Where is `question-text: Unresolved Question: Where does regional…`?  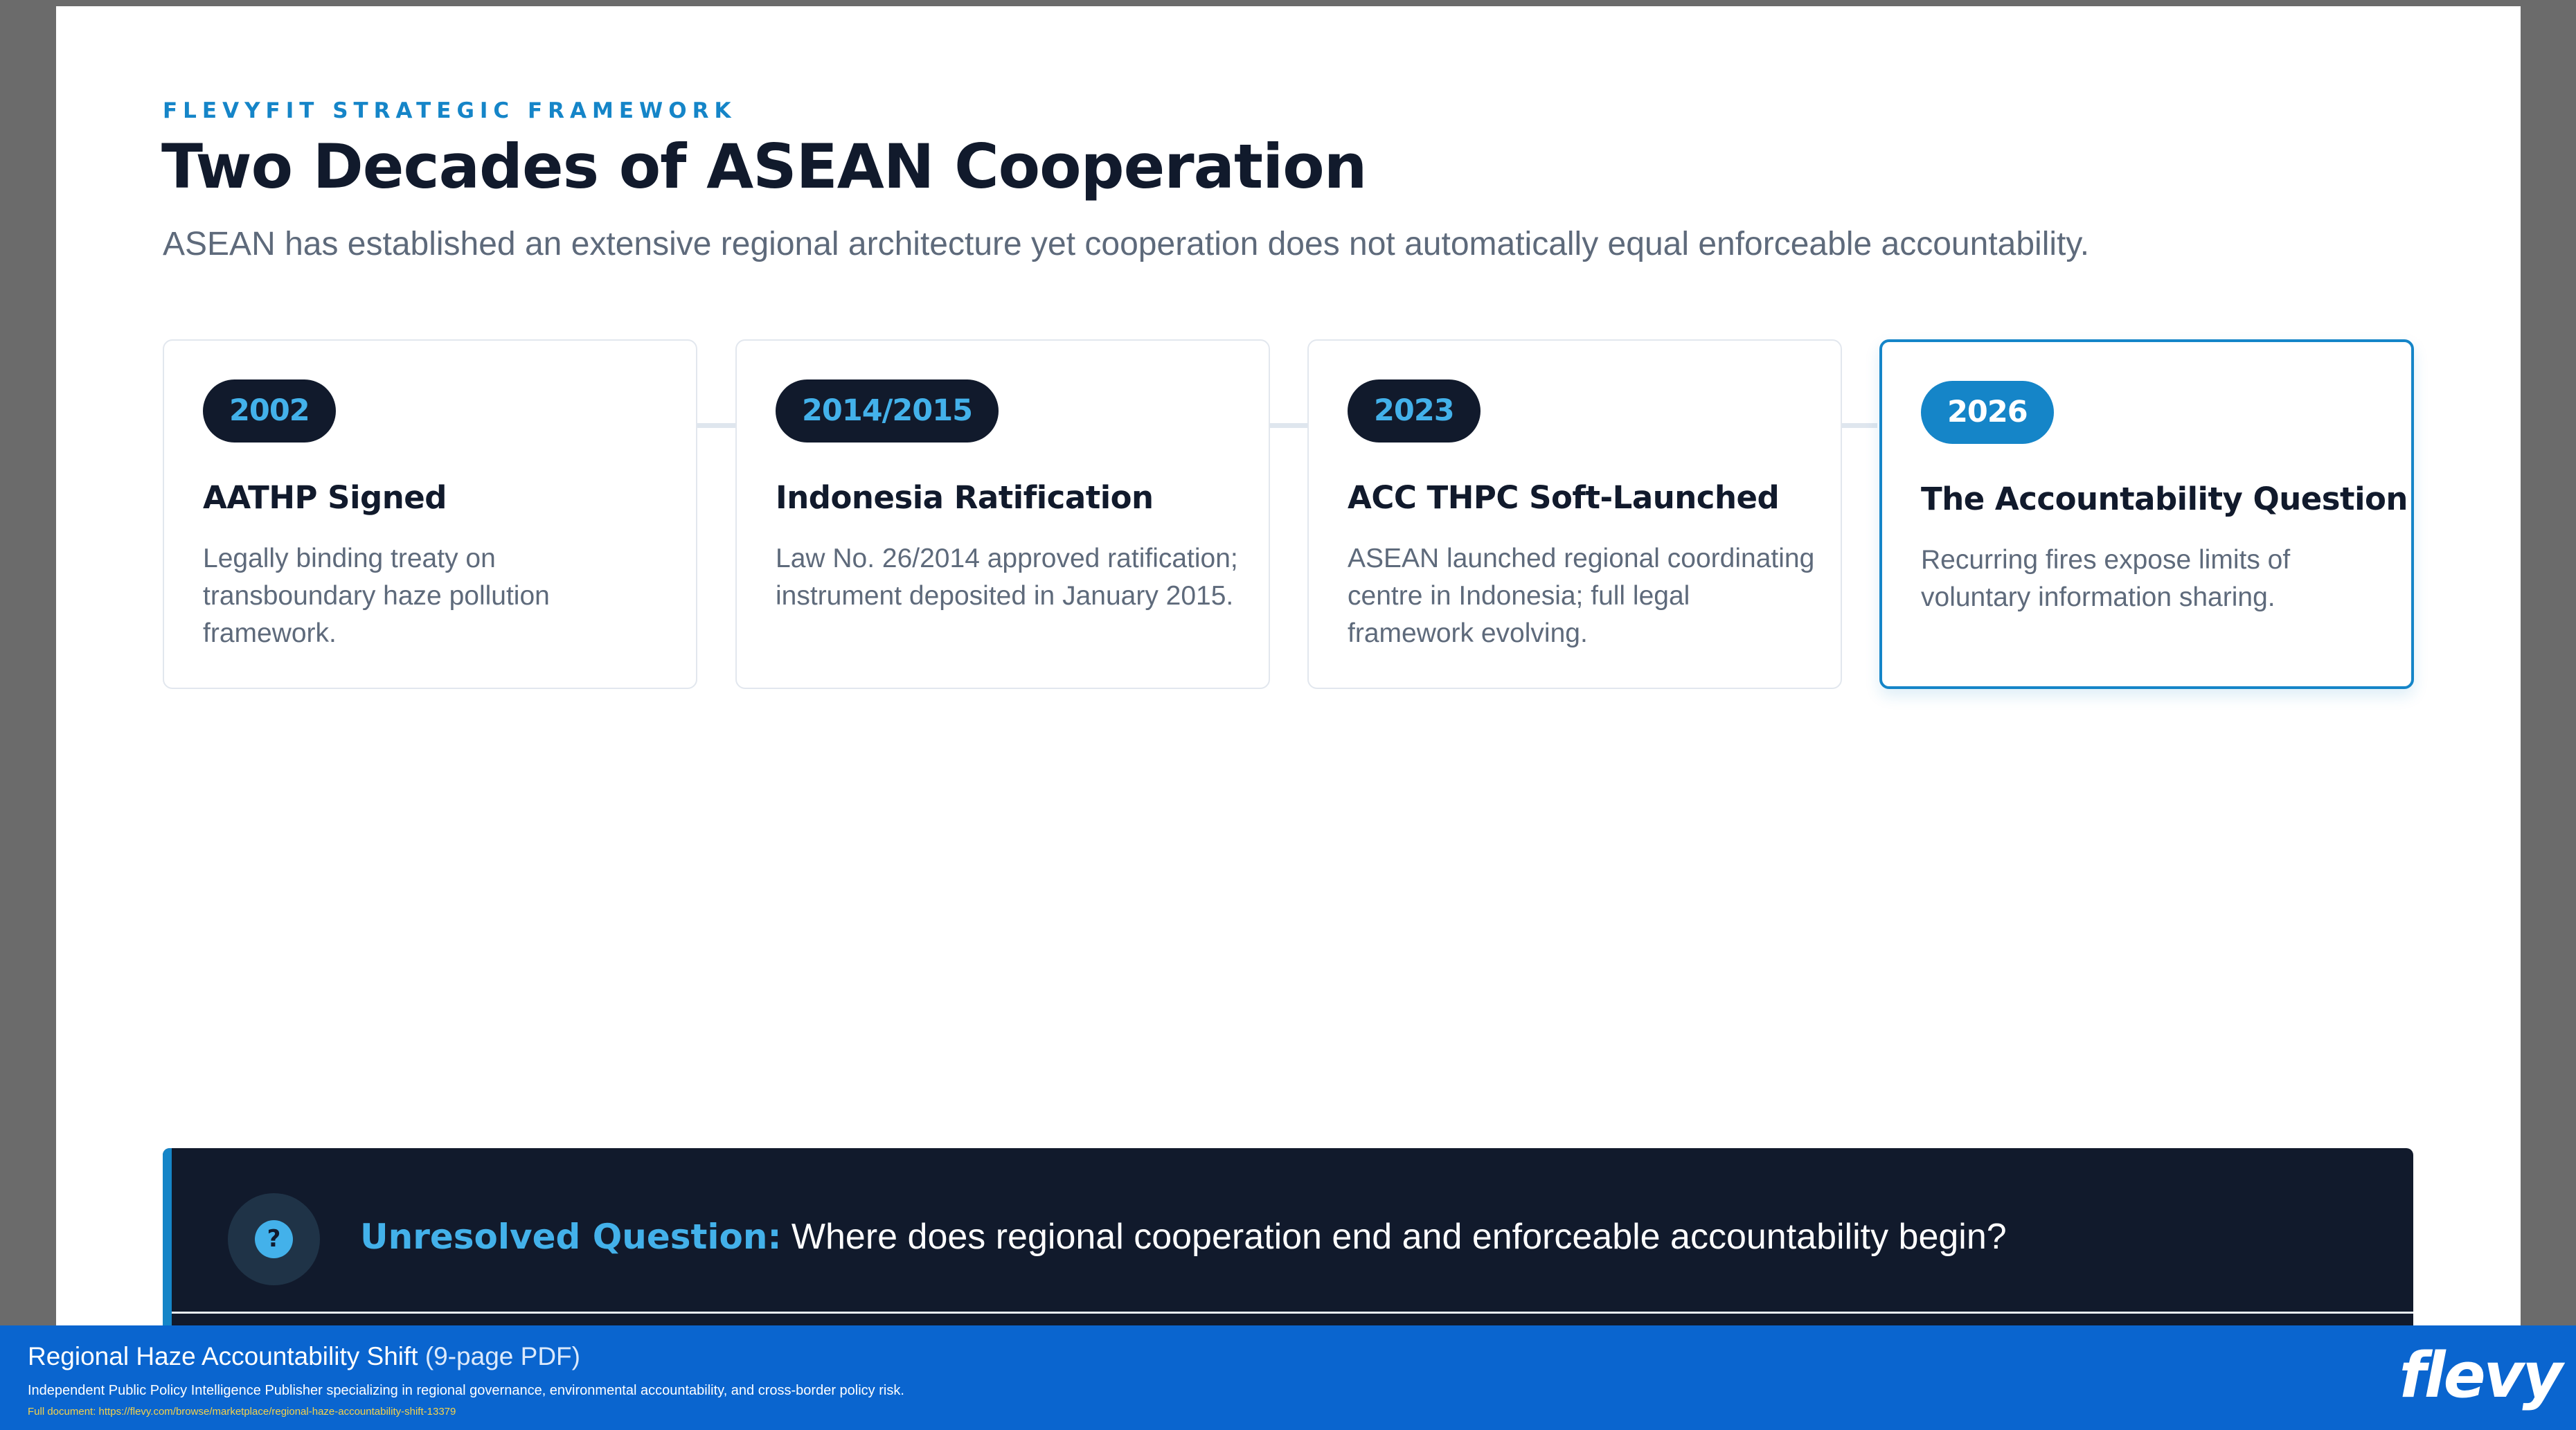
question-text: Unresolved Question: Where does regional… is located at coordinates (1183, 1237).